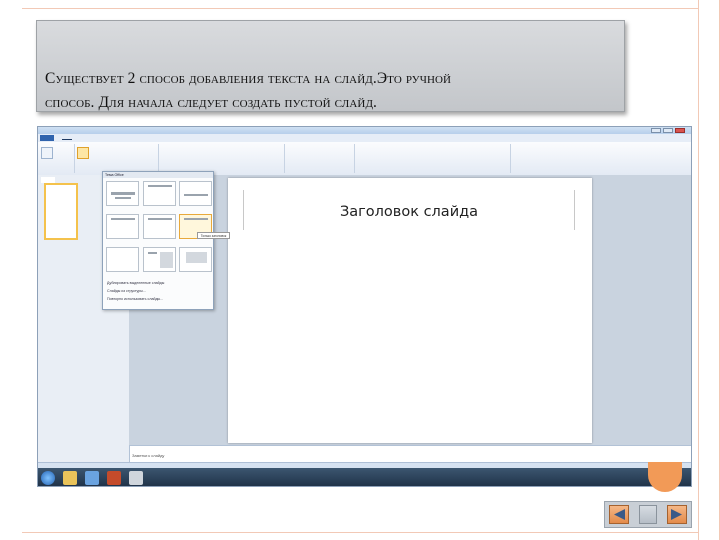 Image resolution: width=720 pixels, height=540 pixels. Describe the element at coordinates (159, 193) in the screenshot. I see `layout-title-and-content` at that location.